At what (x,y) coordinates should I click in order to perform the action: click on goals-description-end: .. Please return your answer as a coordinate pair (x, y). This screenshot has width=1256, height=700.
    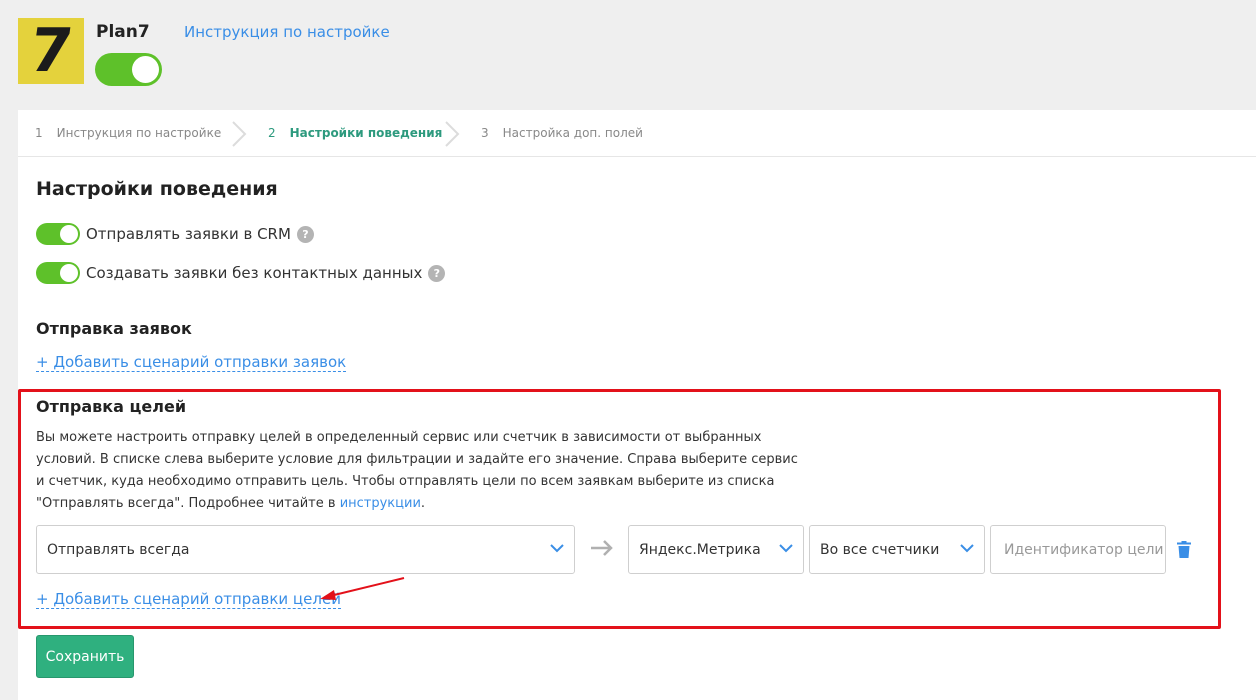
    Looking at the image, I should click on (423, 503).